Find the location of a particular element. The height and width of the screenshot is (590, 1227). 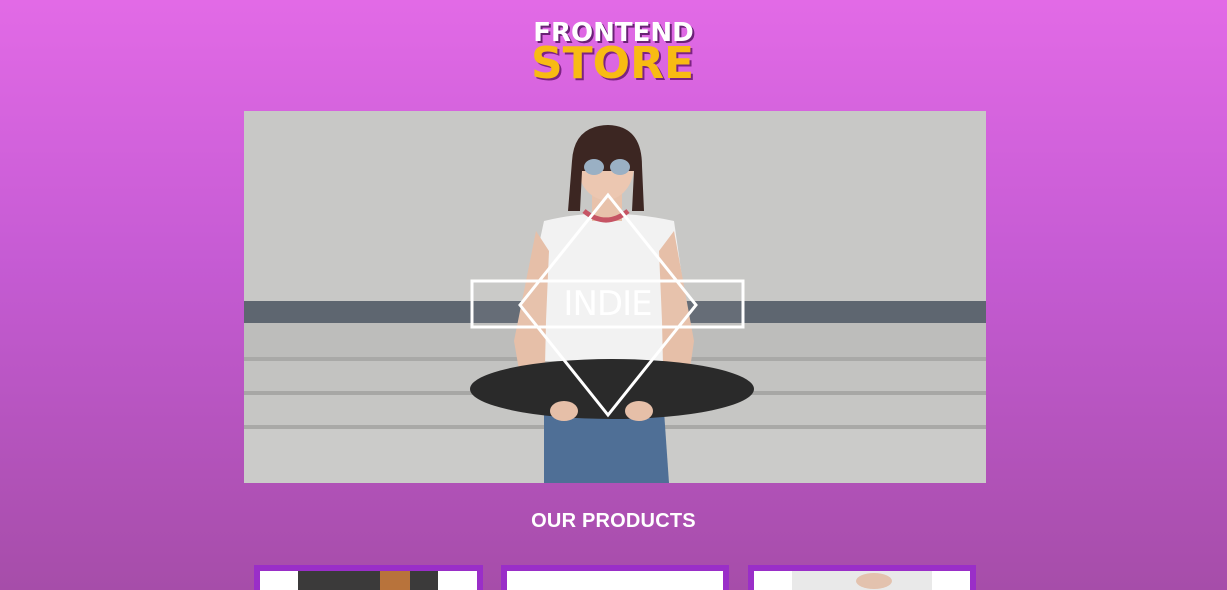

products-section-title: OUR PRODUCTS is located at coordinates (613, 521).